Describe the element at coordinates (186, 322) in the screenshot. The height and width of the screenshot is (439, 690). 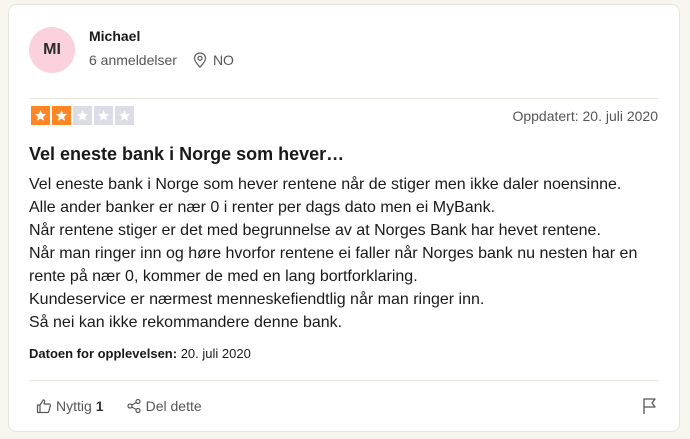
I see `review-line: Så nei kan ikke rekommandere denne bank.` at that location.